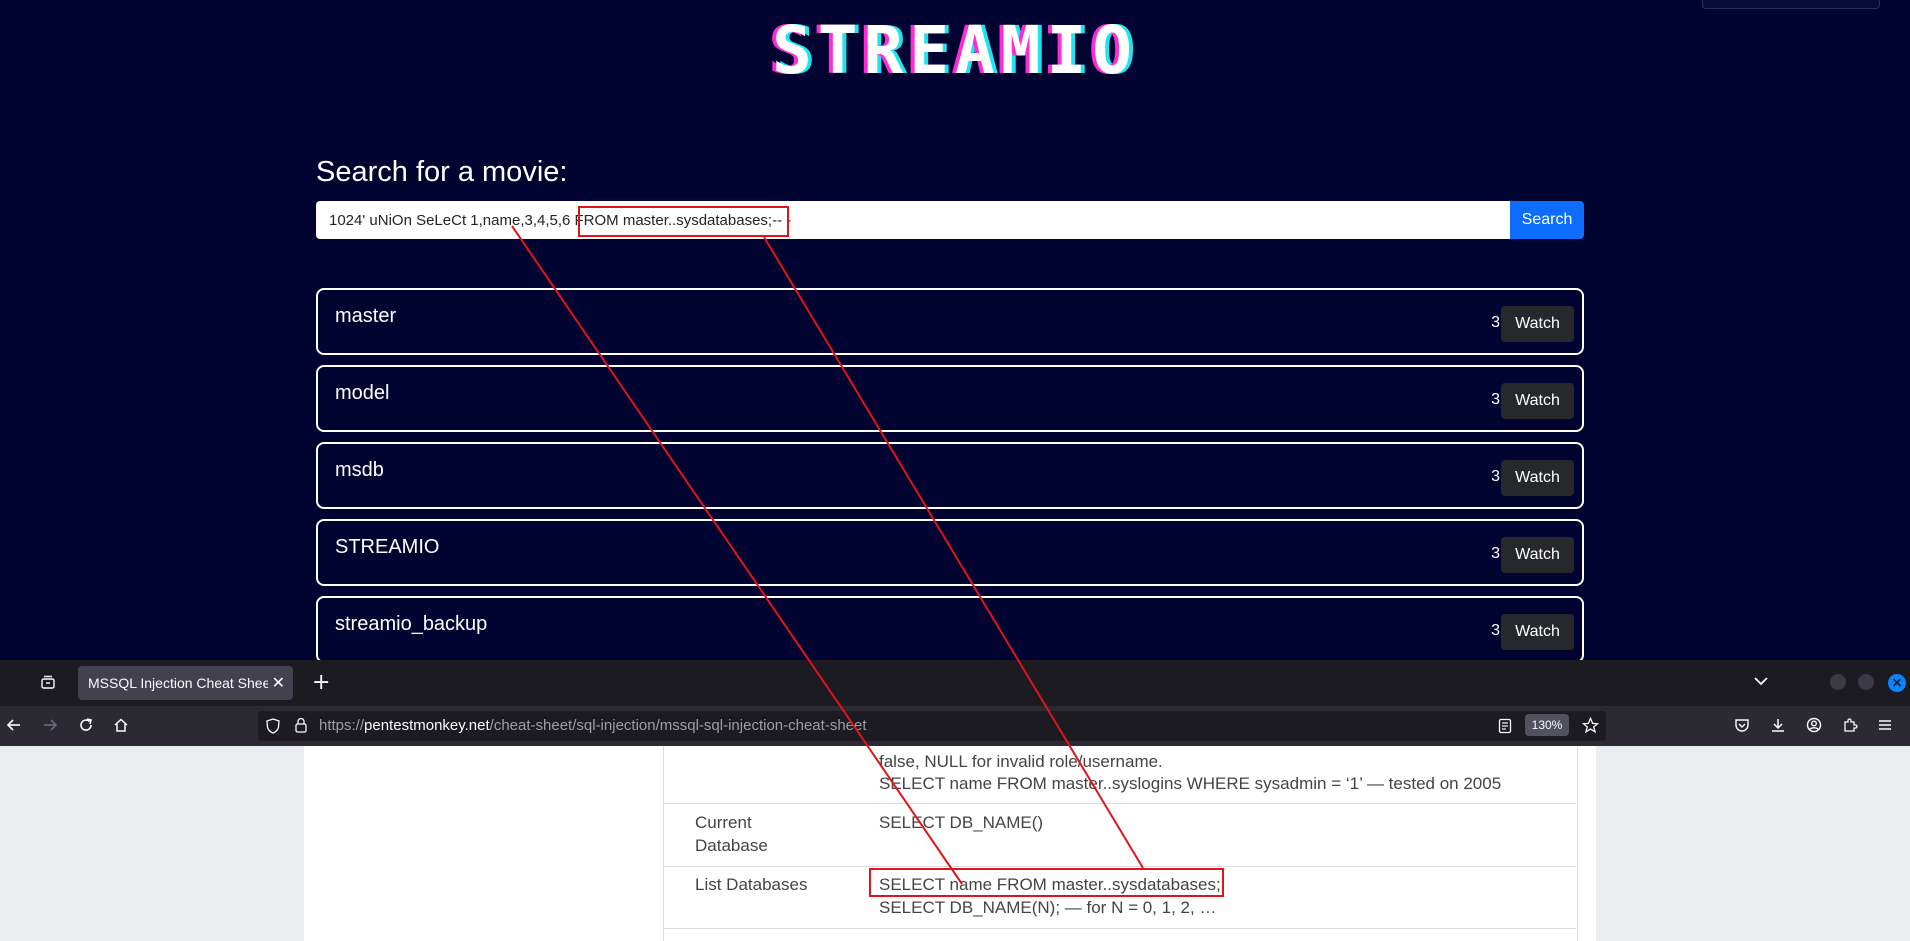 The width and height of the screenshot is (1910, 941). Describe the element at coordinates (913, 220) in the screenshot. I see `search-input` at that location.